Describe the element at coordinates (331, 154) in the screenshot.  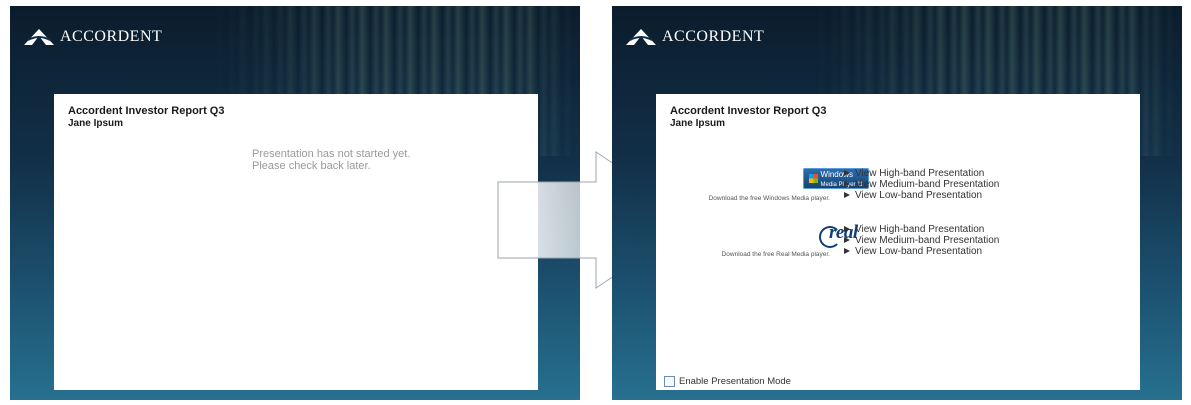
I see `status-line: Presentation has not started yet.` at that location.